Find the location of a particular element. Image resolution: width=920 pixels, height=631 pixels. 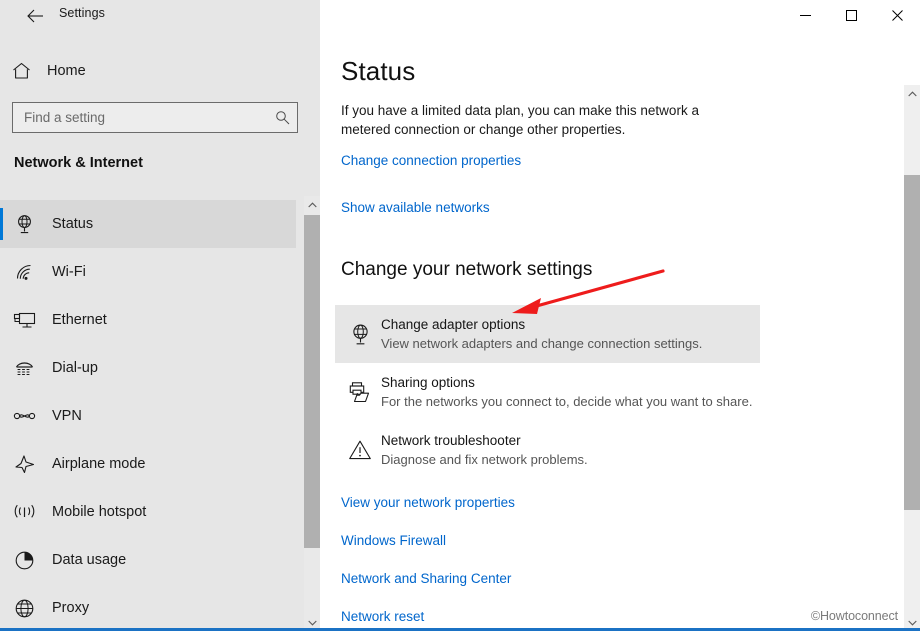

vpn-icon is located at coordinates (24, 416).